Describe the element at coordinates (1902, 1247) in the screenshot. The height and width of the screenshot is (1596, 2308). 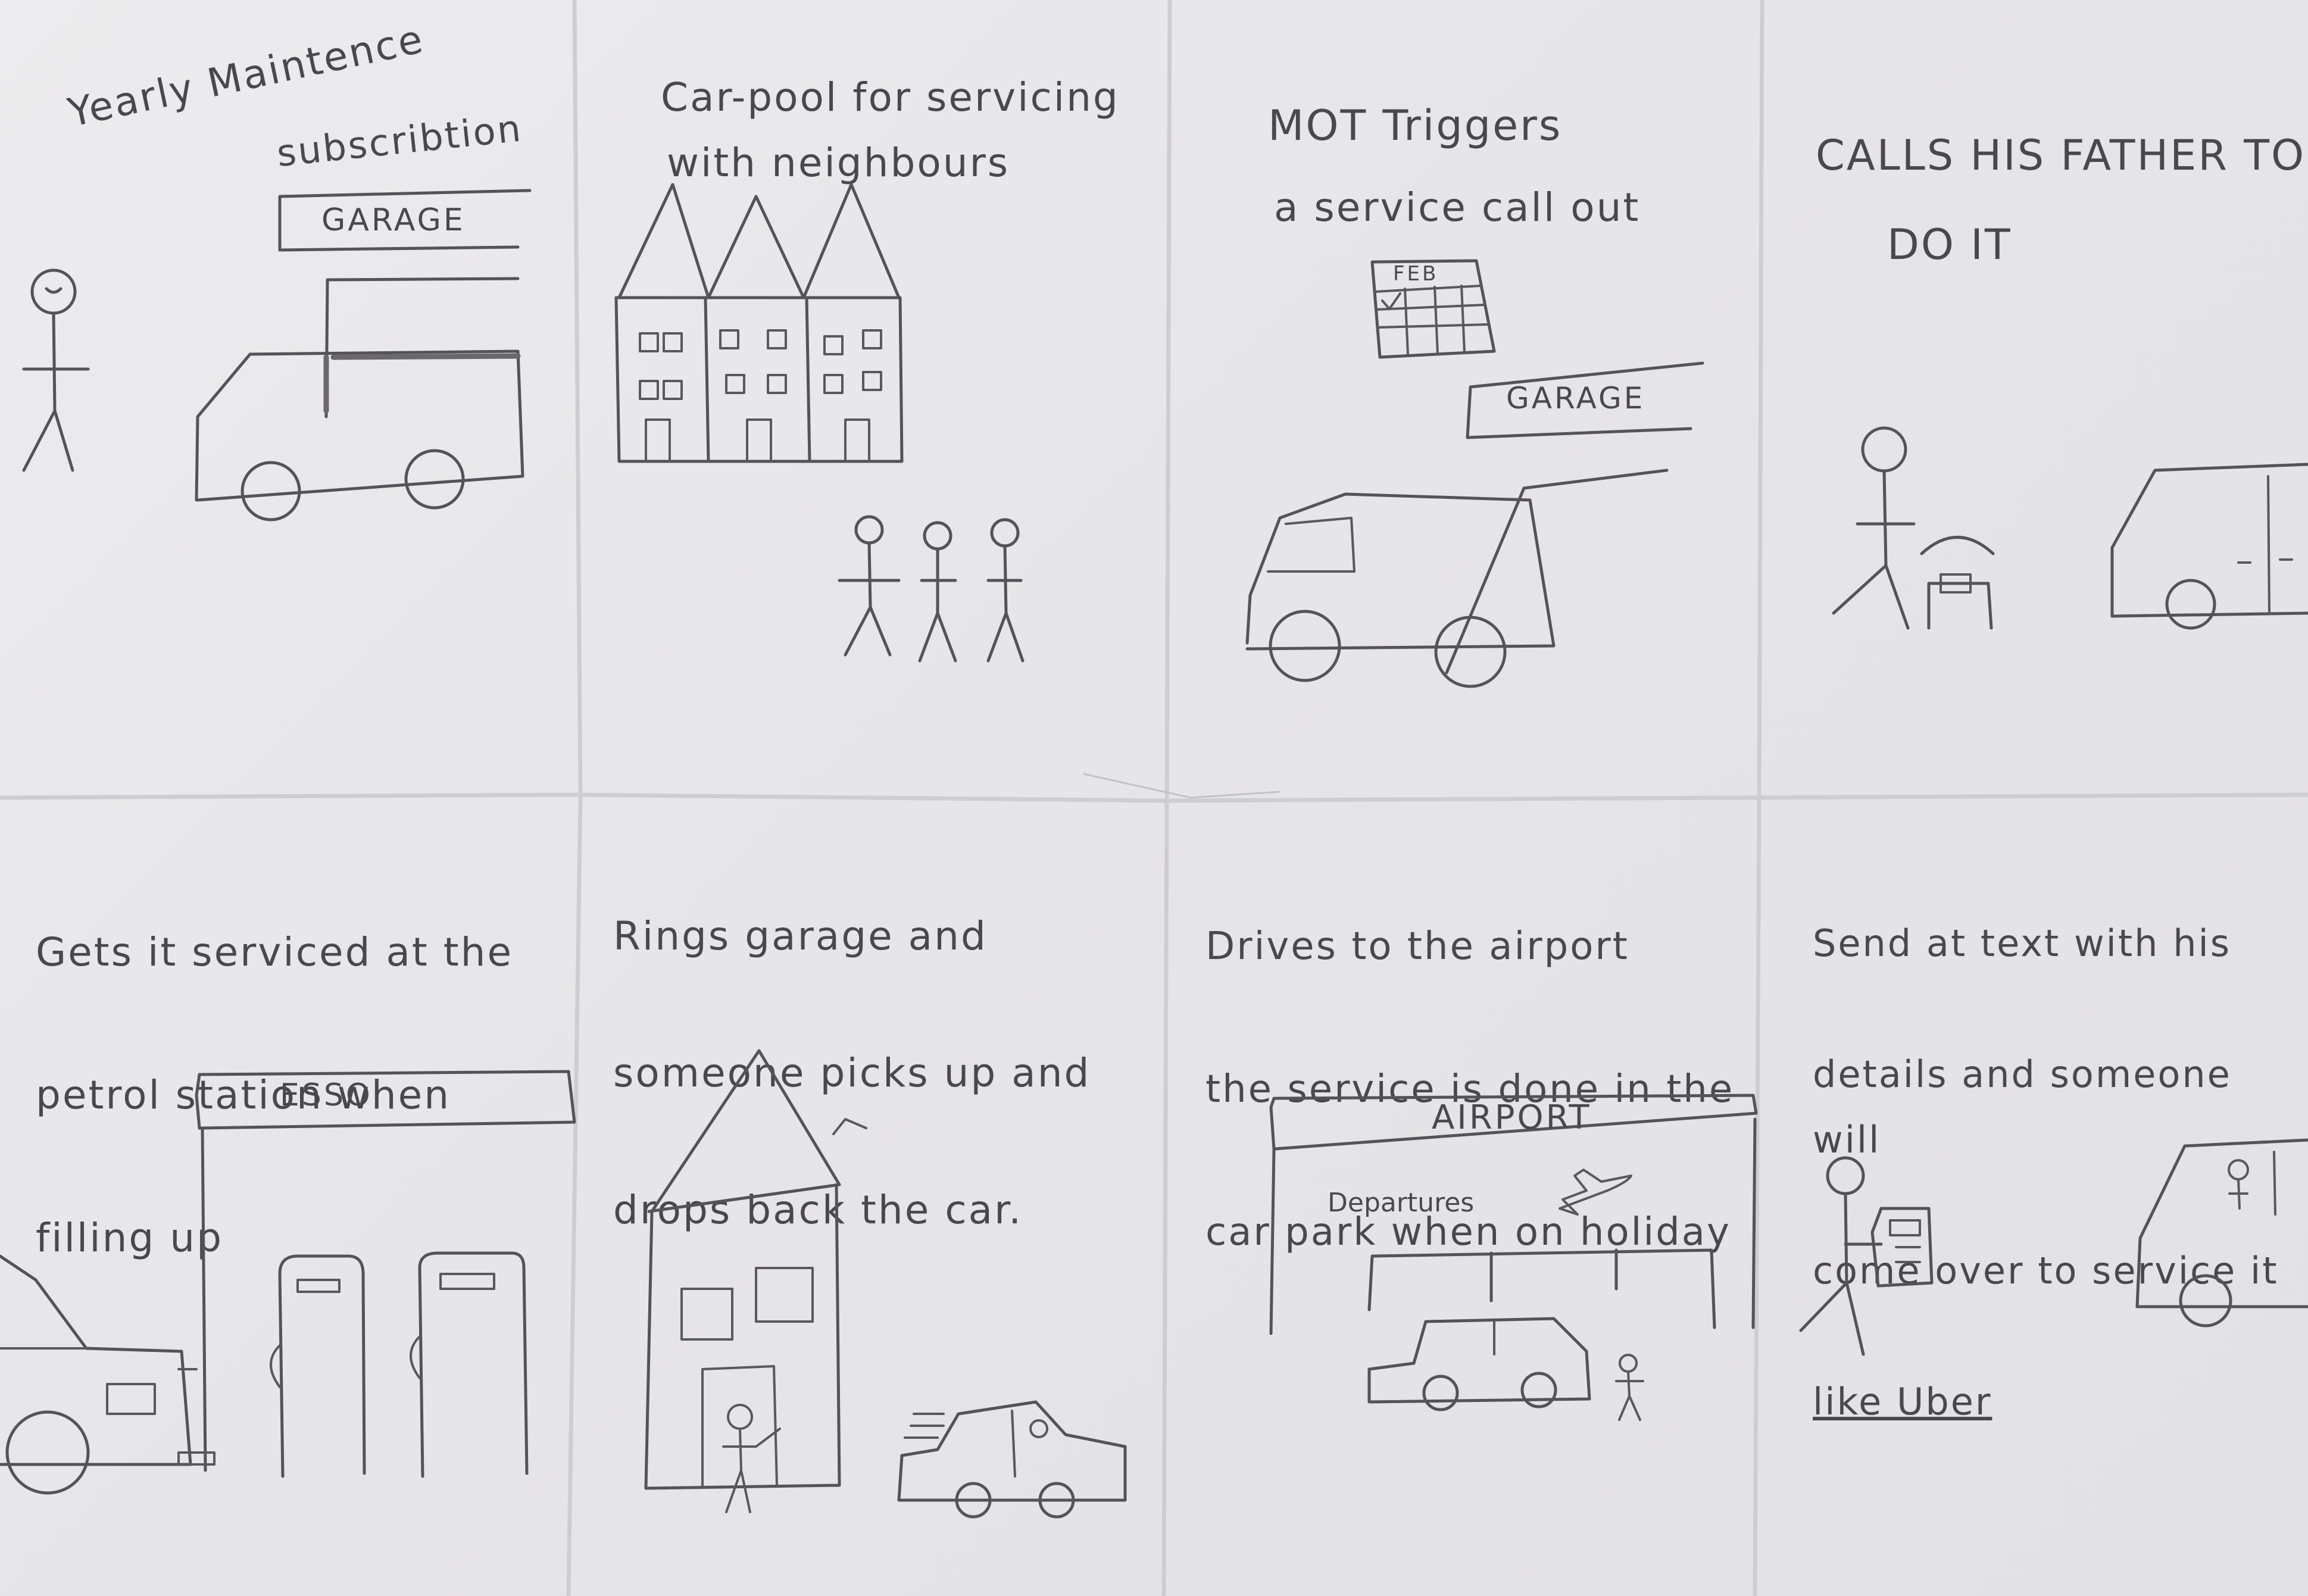
I see `mobile-phone-icon` at that location.